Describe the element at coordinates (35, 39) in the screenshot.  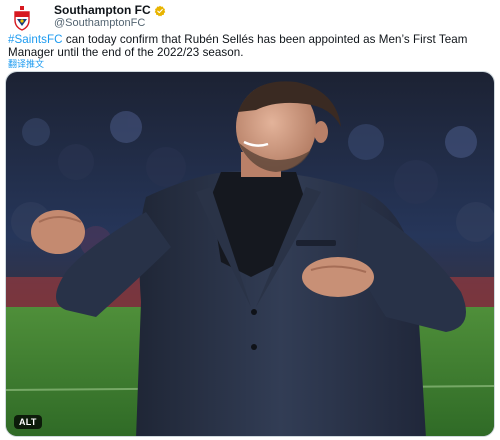
I see `hashtag-link: #SaintsFC` at that location.